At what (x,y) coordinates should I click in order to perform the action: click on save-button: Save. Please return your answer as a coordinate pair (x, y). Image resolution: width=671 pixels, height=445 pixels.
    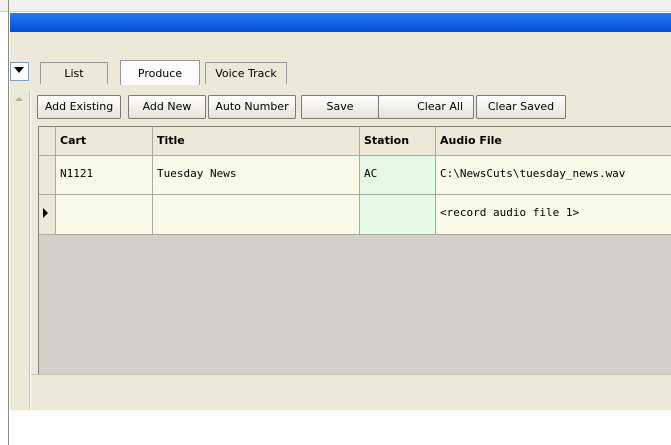
    Looking at the image, I should click on (340, 107).